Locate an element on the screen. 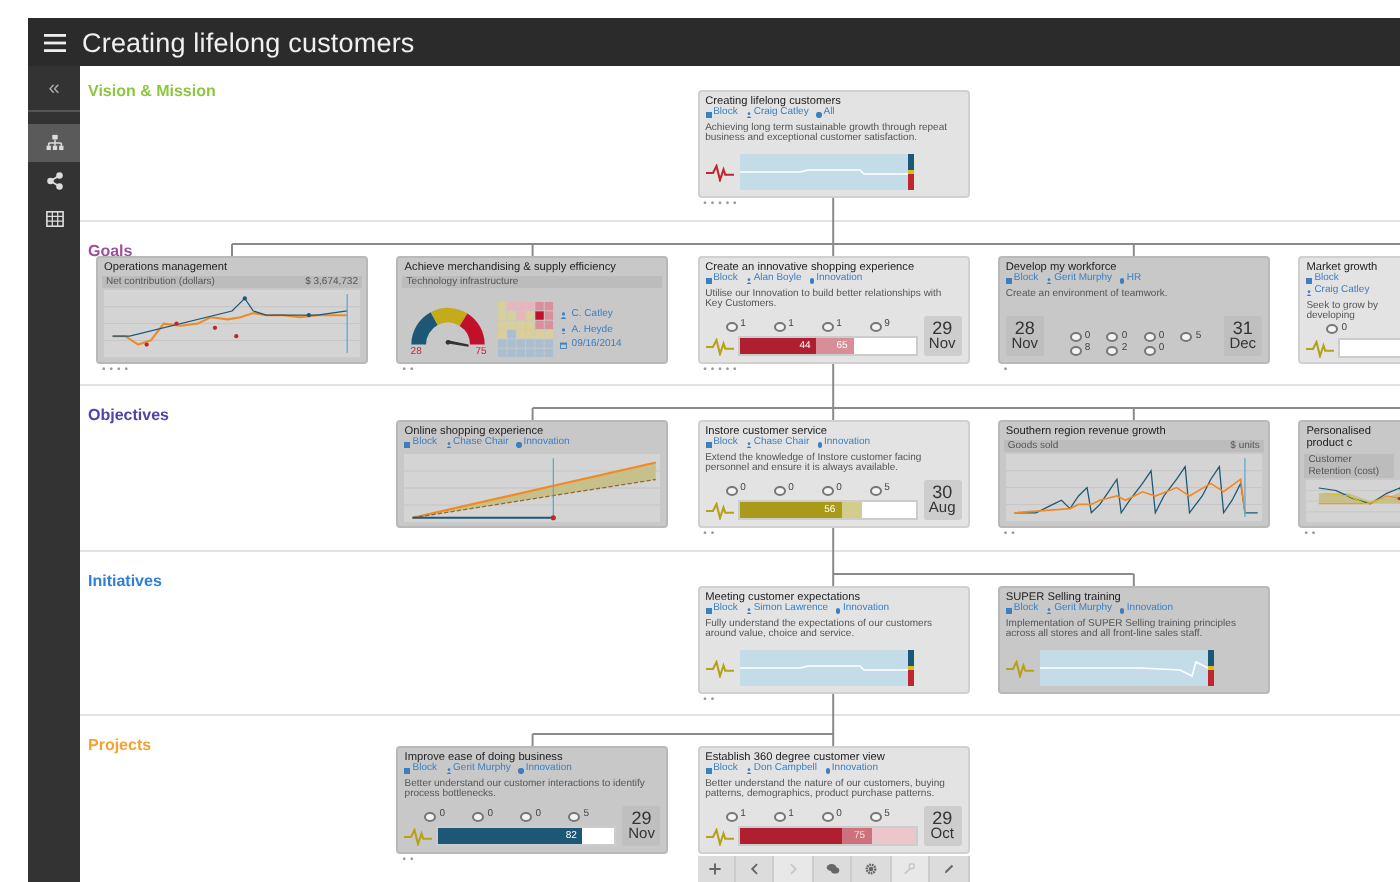  date-day: 31 is located at coordinates (1242, 327).